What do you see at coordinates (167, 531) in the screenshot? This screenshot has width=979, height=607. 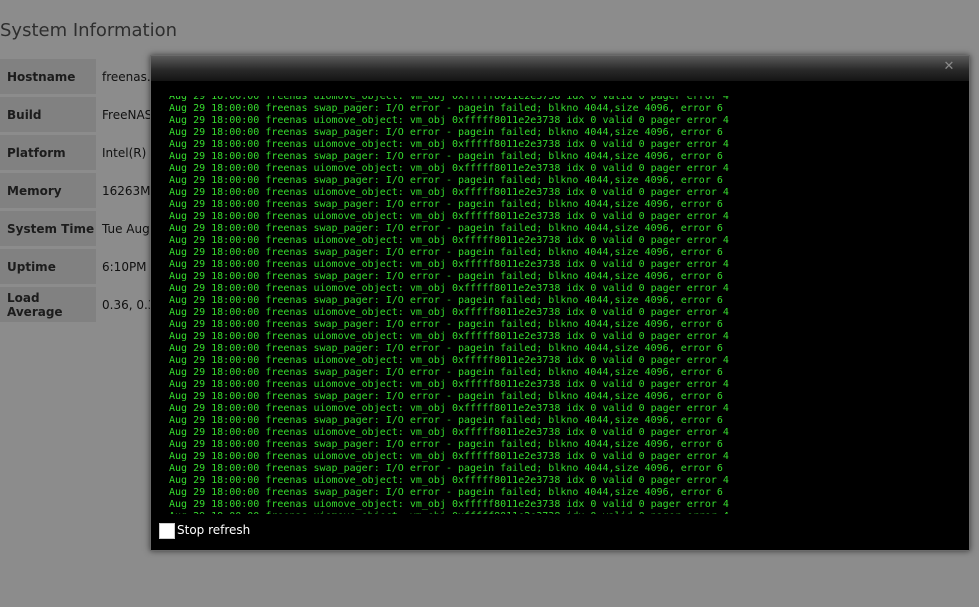 I see `stop-refresh-checkbox` at bounding box center [167, 531].